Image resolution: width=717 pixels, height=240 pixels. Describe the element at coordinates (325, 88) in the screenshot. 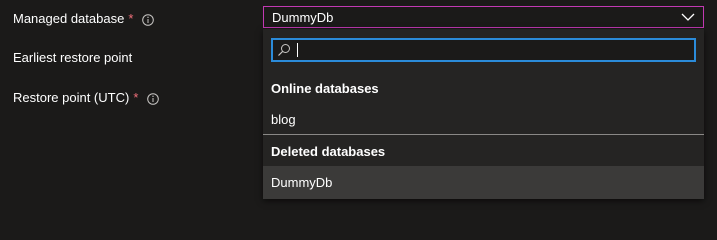

I see `group-header-online-label: Online databases` at that location.